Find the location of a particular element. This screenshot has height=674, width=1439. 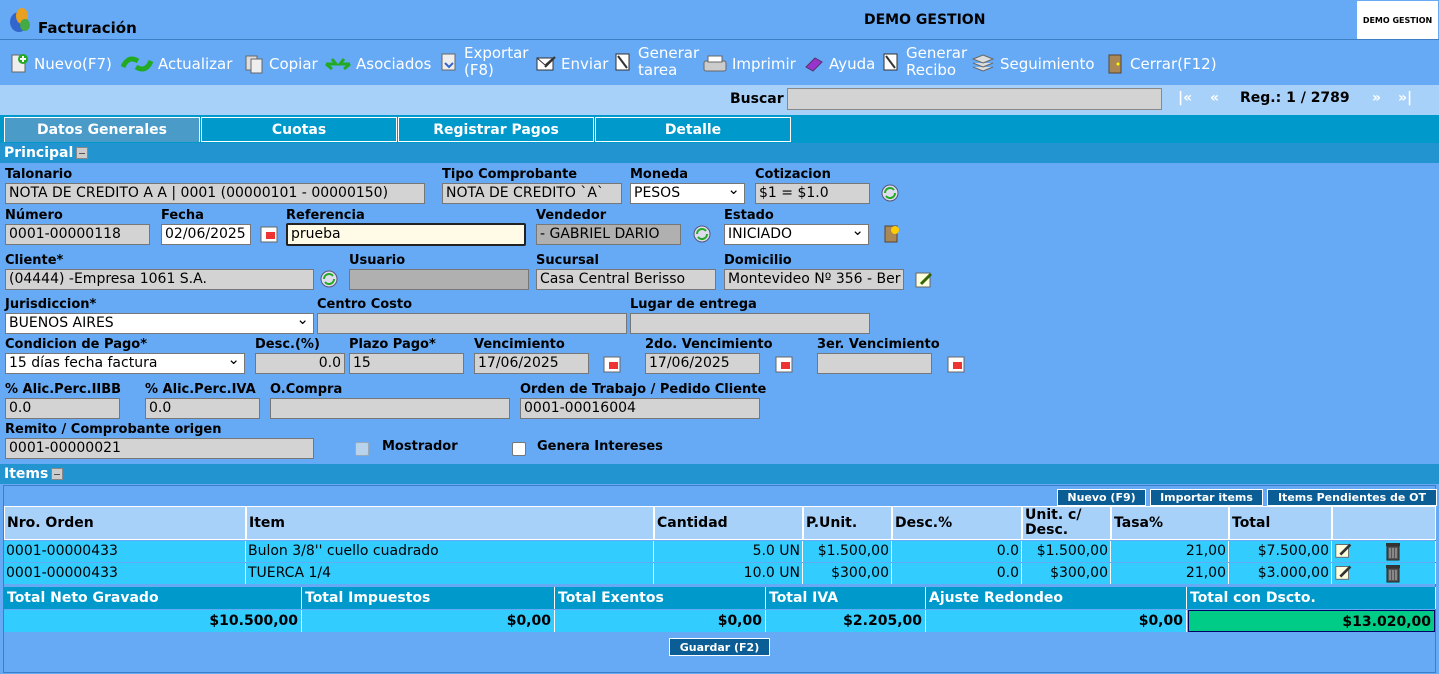

jurisdiccion-select: BUENOS AIRES is located at coordinates (159, 323).